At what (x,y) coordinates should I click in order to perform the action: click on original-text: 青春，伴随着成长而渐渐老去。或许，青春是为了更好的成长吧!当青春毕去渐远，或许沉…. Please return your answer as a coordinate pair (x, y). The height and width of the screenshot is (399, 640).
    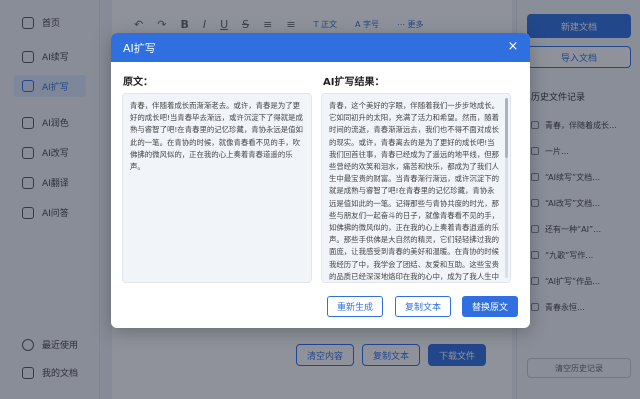
    Looking at the image, I should click on (216, 136).